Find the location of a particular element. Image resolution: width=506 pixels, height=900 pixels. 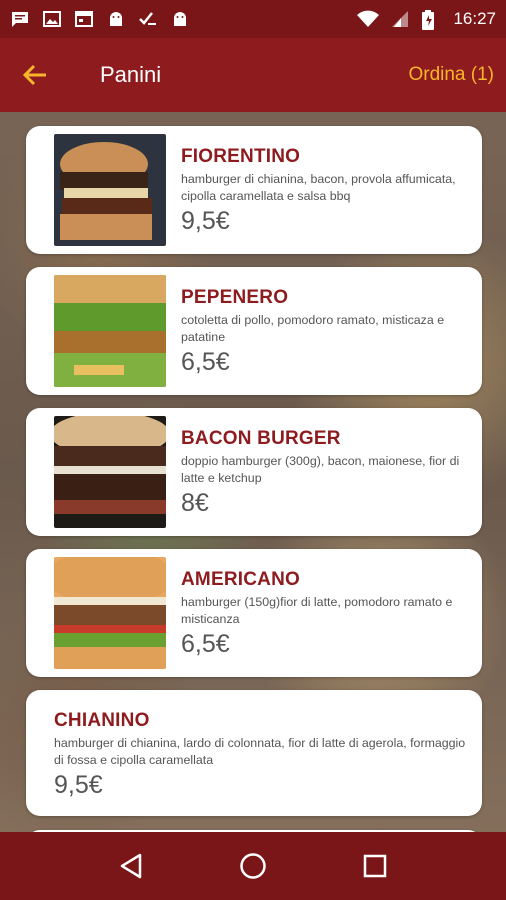

home-circle-icon is located at coordinates (253, 866).